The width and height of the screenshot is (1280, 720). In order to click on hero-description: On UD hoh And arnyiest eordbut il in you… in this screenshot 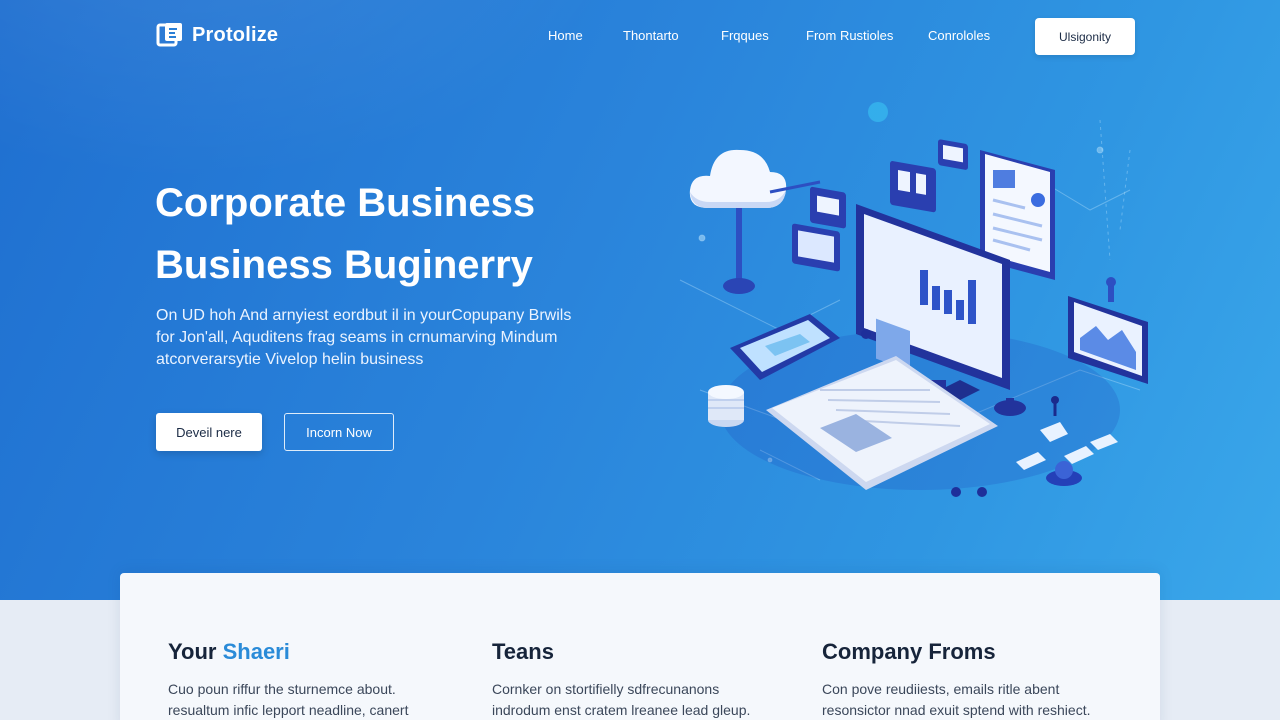, I will do `click(386, 338)`.